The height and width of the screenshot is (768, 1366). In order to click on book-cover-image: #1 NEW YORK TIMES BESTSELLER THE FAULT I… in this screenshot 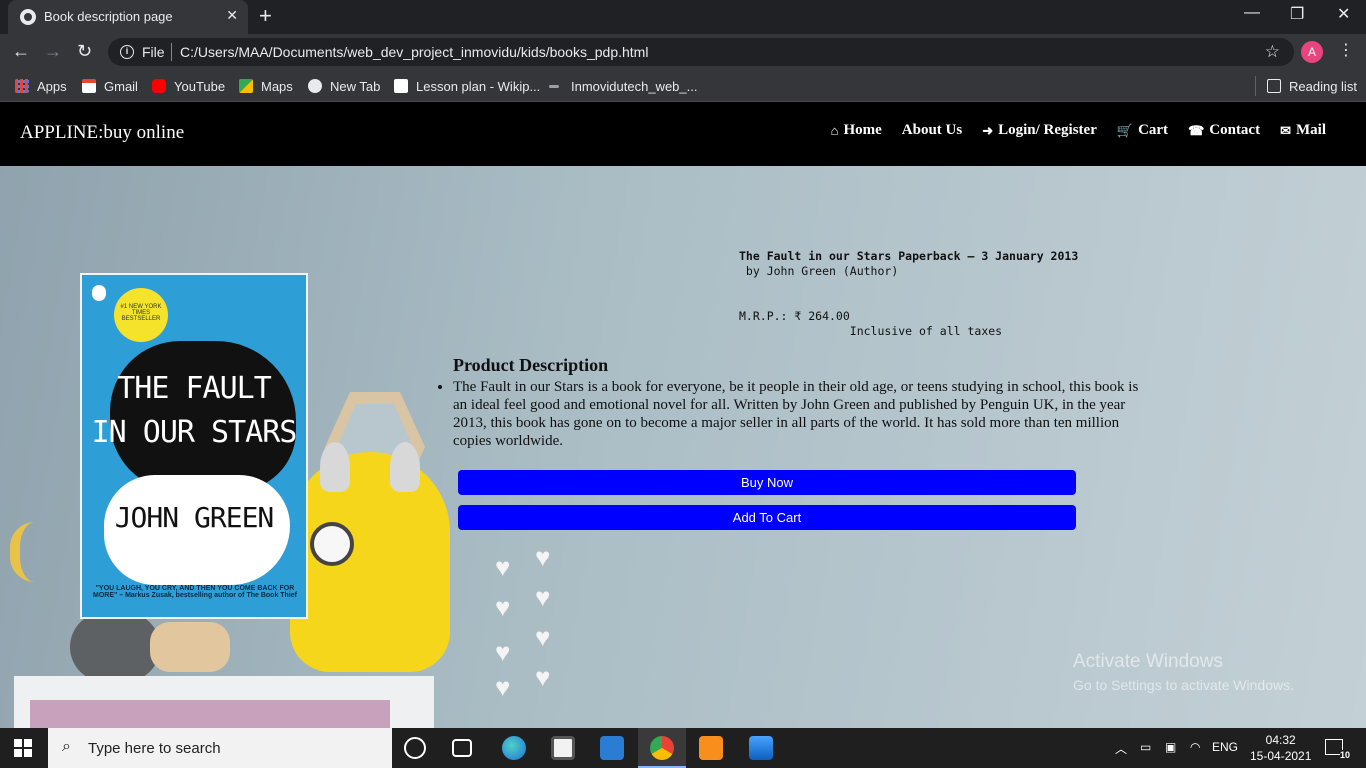, I will do `click(194, 446)`.